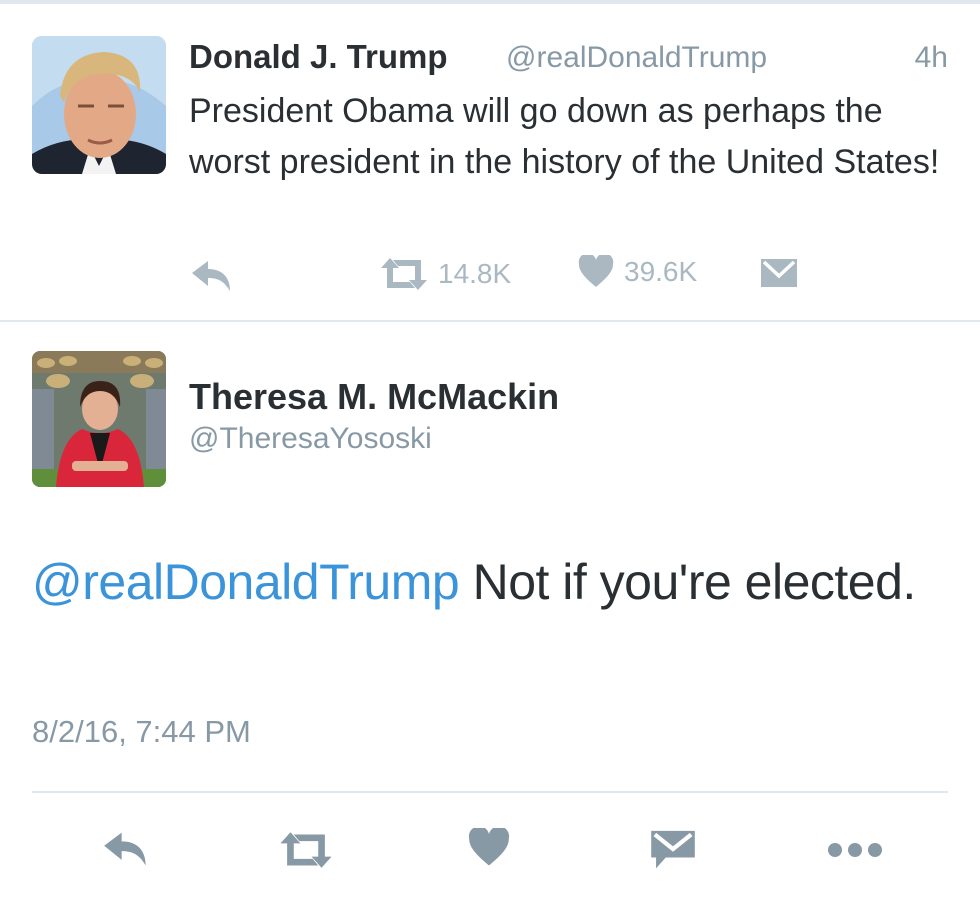 This screenshot has height=903, width=980. Describe the element at coordinates (318, 57) in the screenshot. I see `author-name: Donald J. Trump` at that location.